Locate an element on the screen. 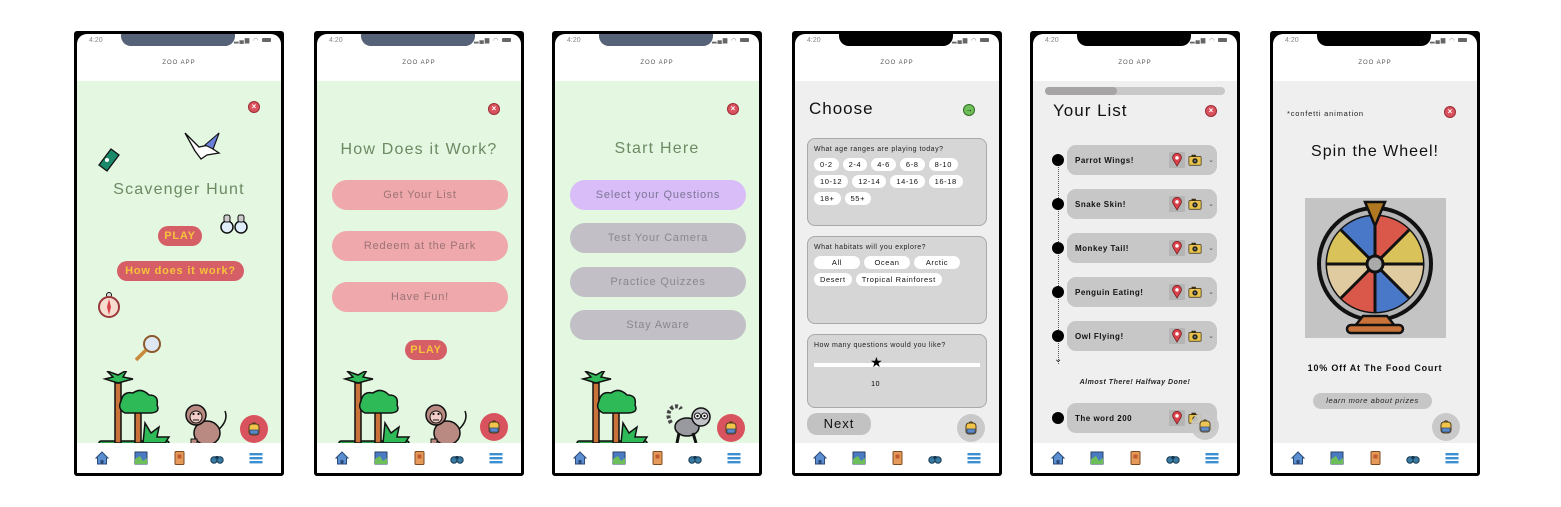 This screenshot has width=1561, height=507. list-item-label: Monkey Tail! is located at coordinates (1102, 248).